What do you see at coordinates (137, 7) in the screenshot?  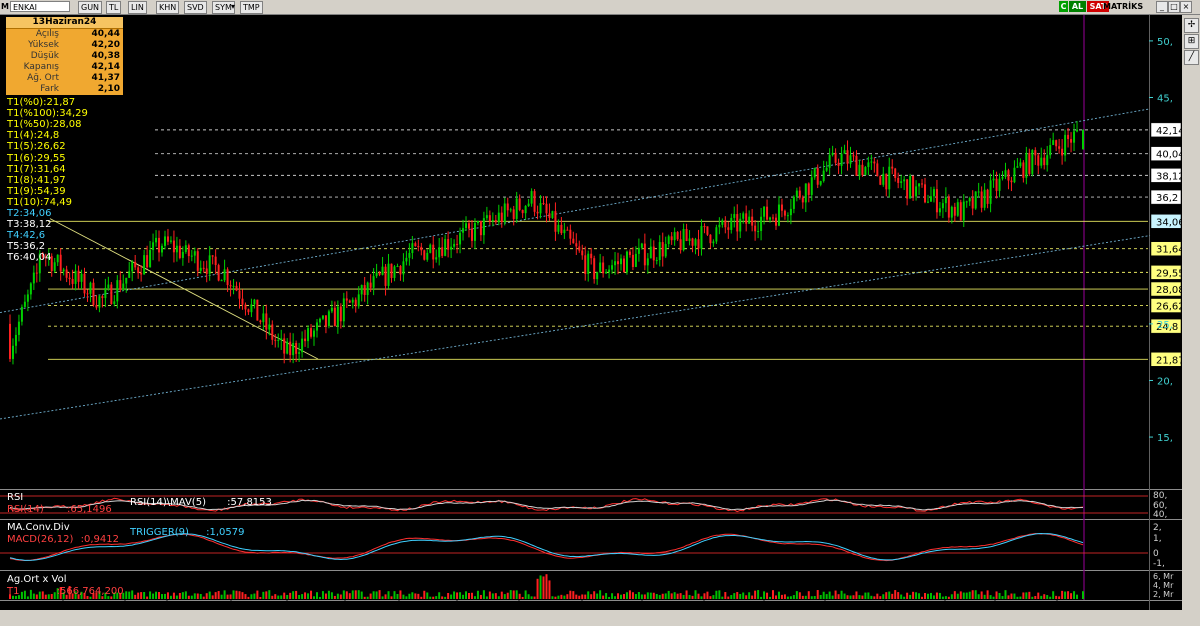 I see `toolbar-button-lin: LIN` at bounding box center [137, 7].